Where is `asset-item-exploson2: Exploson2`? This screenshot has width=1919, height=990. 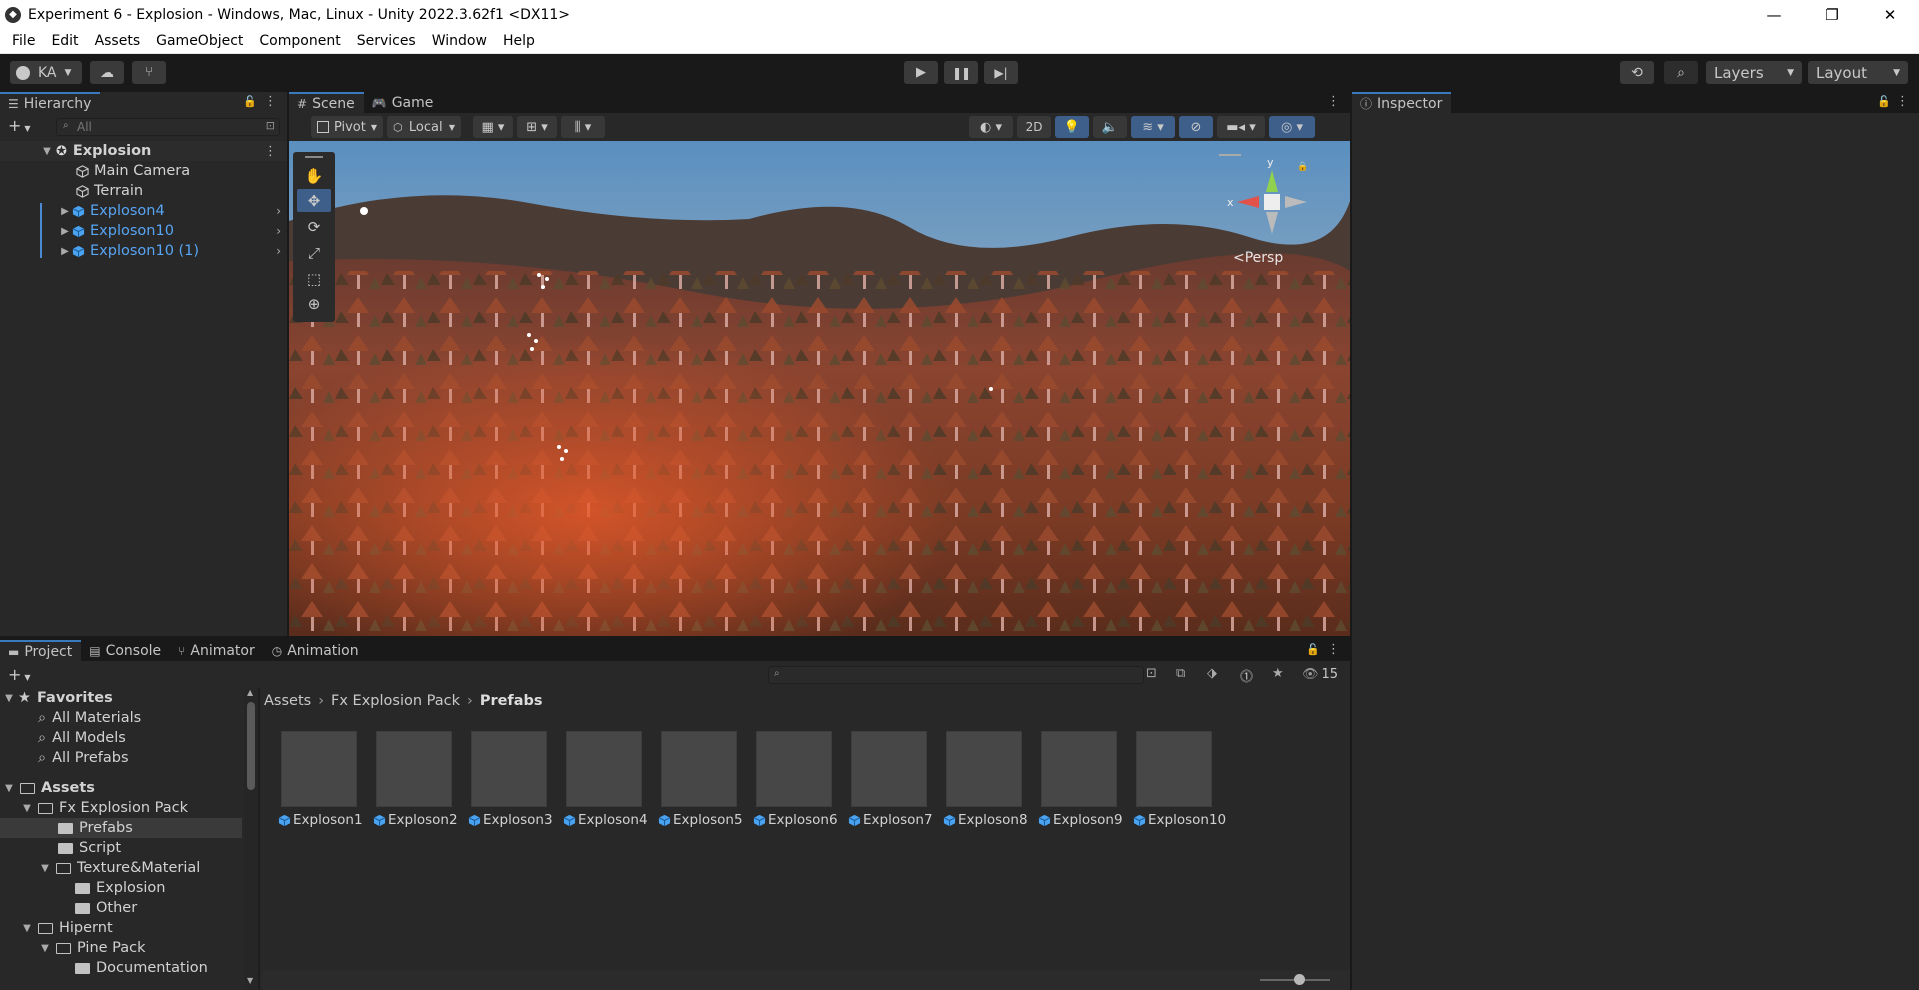
asset-item-exploson2: Exploson2 is located at coordinates (416, 781).